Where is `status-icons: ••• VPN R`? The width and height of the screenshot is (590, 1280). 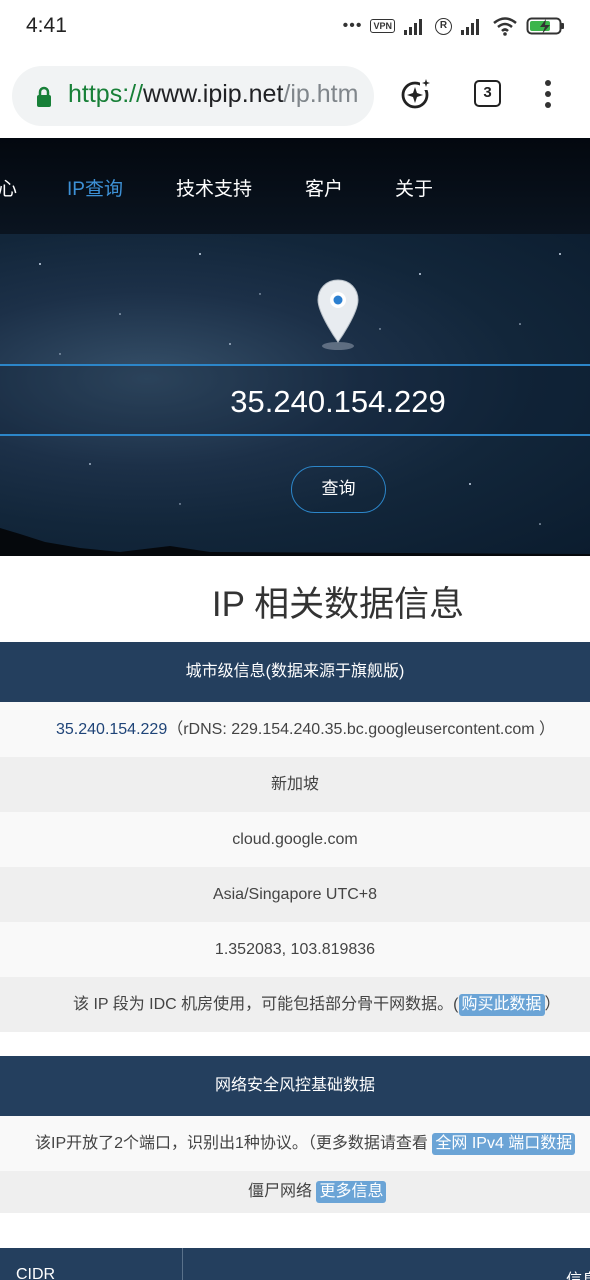 status-icons: ••• VPN R is located at coordinates (454, 26).